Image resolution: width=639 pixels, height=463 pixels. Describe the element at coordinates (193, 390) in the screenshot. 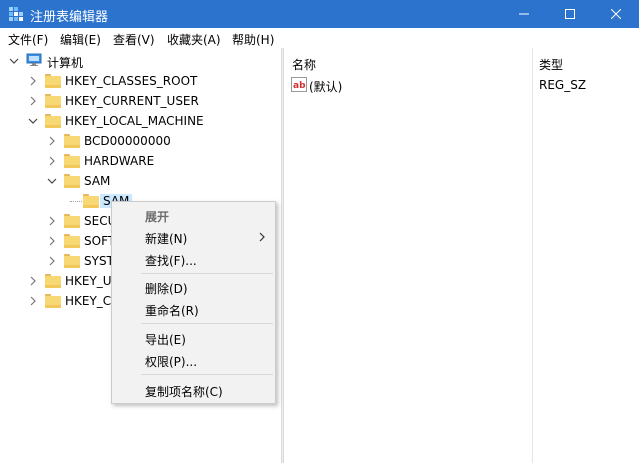

I see `menu-item-copy-key-name: 复制项名称(C)` at that location.